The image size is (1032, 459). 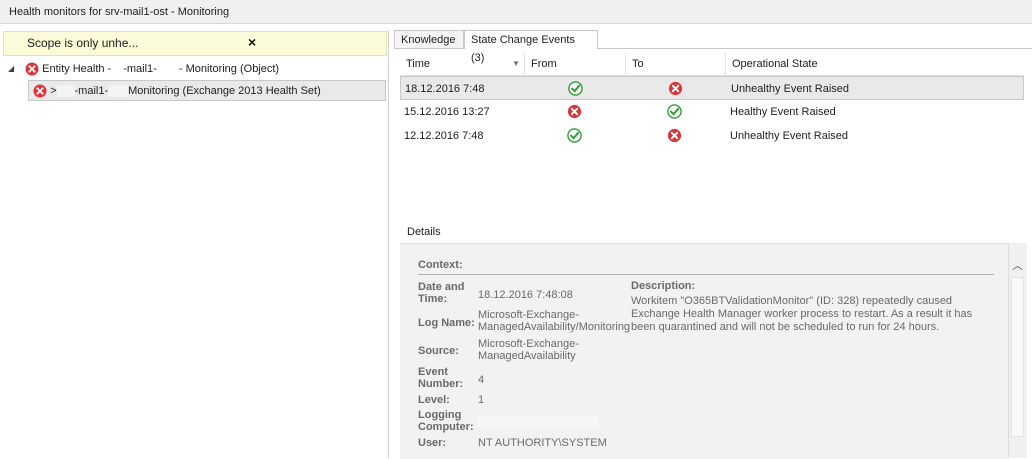 I want to click on level-value: 1, so click(x=481, y=400).